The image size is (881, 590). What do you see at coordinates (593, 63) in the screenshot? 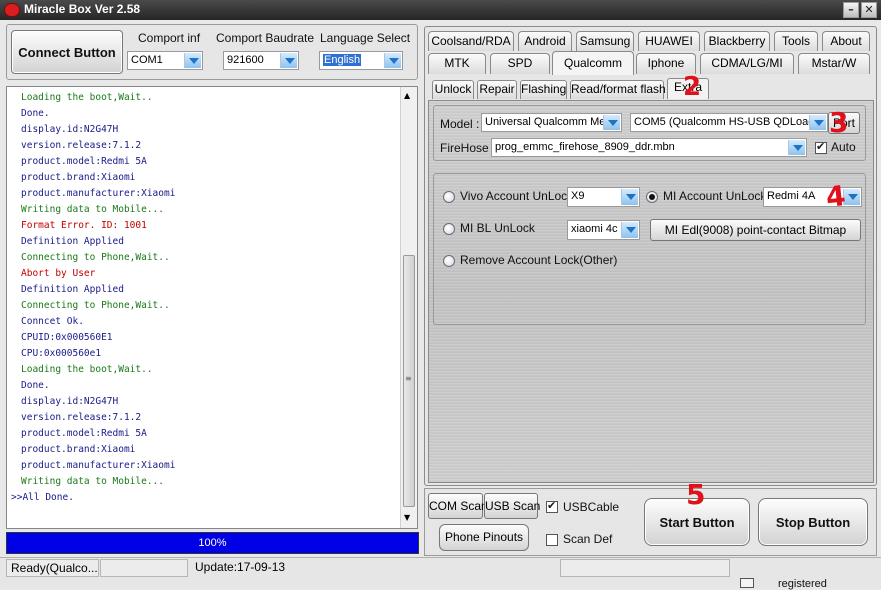
I see `tab-qualcomm: Qualcomm` at bounding box center [593, 63].